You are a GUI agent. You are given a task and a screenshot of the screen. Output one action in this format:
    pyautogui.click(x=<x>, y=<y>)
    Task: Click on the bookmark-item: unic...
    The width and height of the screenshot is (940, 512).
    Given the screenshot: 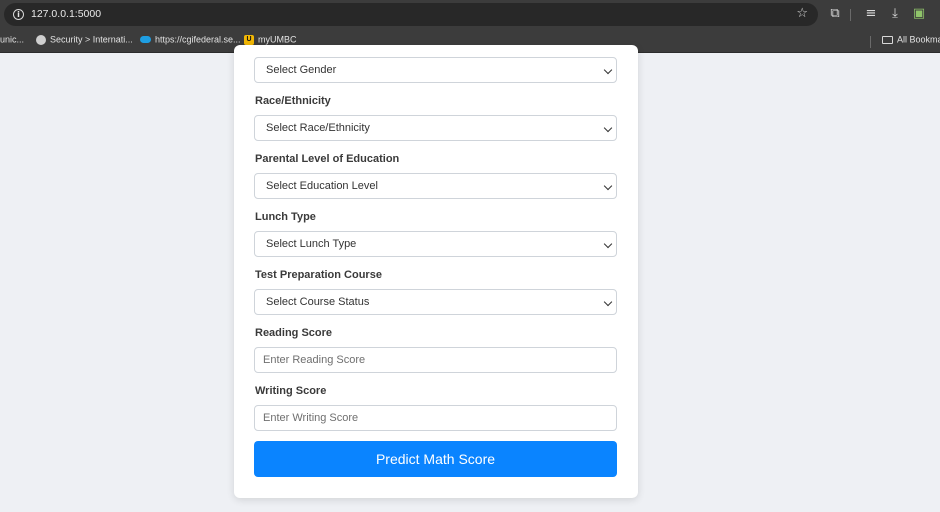 What is the action you would take?
    pyautogui.click(x=12, y=39)
    